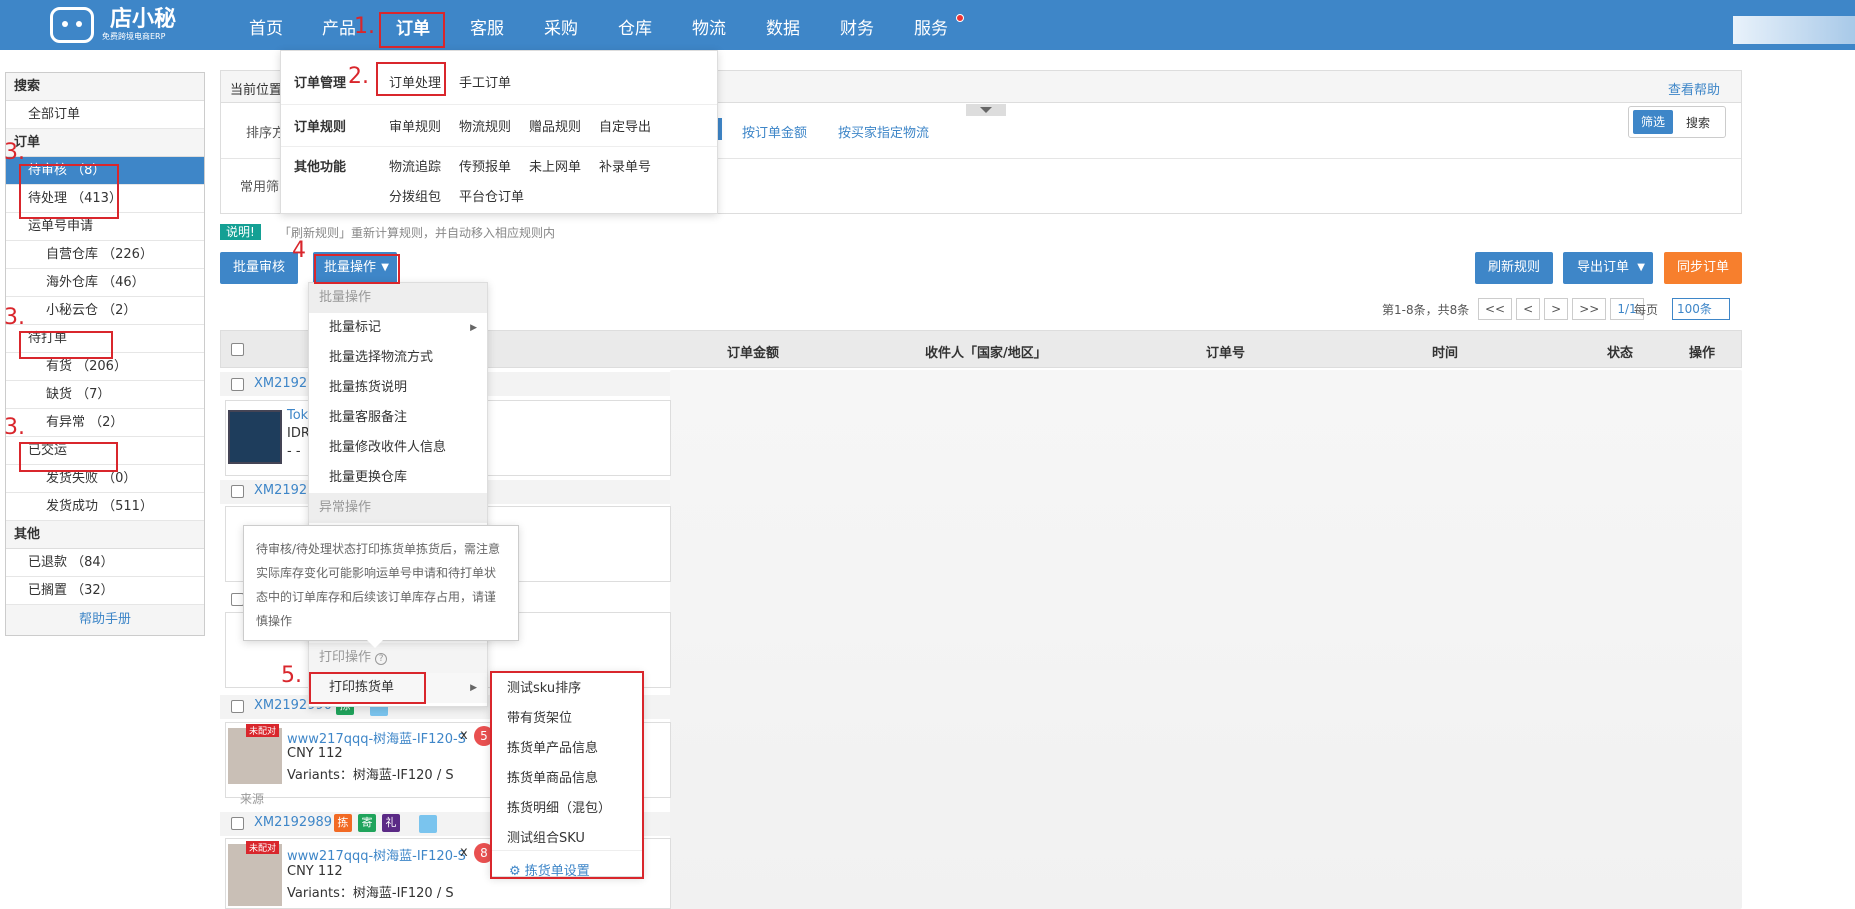 This screenshot has width=1855, height=909. What do you see at coordinates (398, 418) in the screenshot?
I see `menu-batch-cs-notes: 批量客服备注` at bounding box center [398, 418].